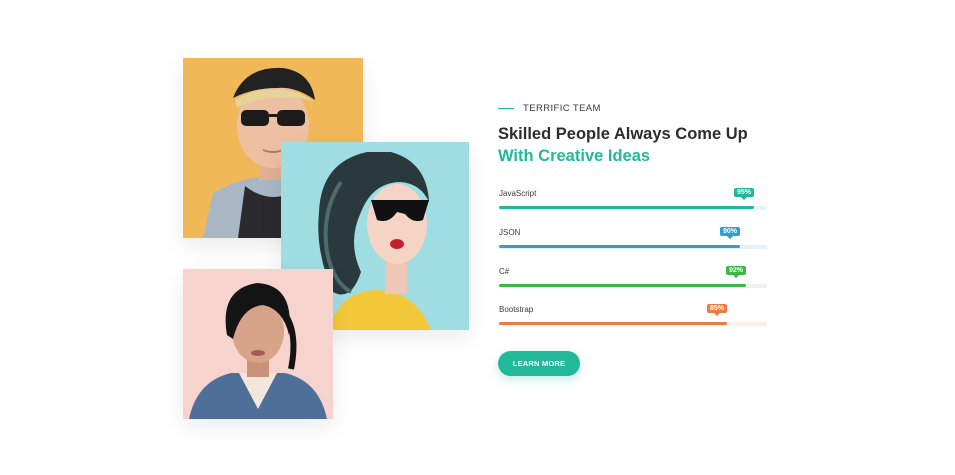 This screenshot has height=475, width=955. I want to click on eyebrow-label: TERRIFIC TEAM, so click(562, 108).